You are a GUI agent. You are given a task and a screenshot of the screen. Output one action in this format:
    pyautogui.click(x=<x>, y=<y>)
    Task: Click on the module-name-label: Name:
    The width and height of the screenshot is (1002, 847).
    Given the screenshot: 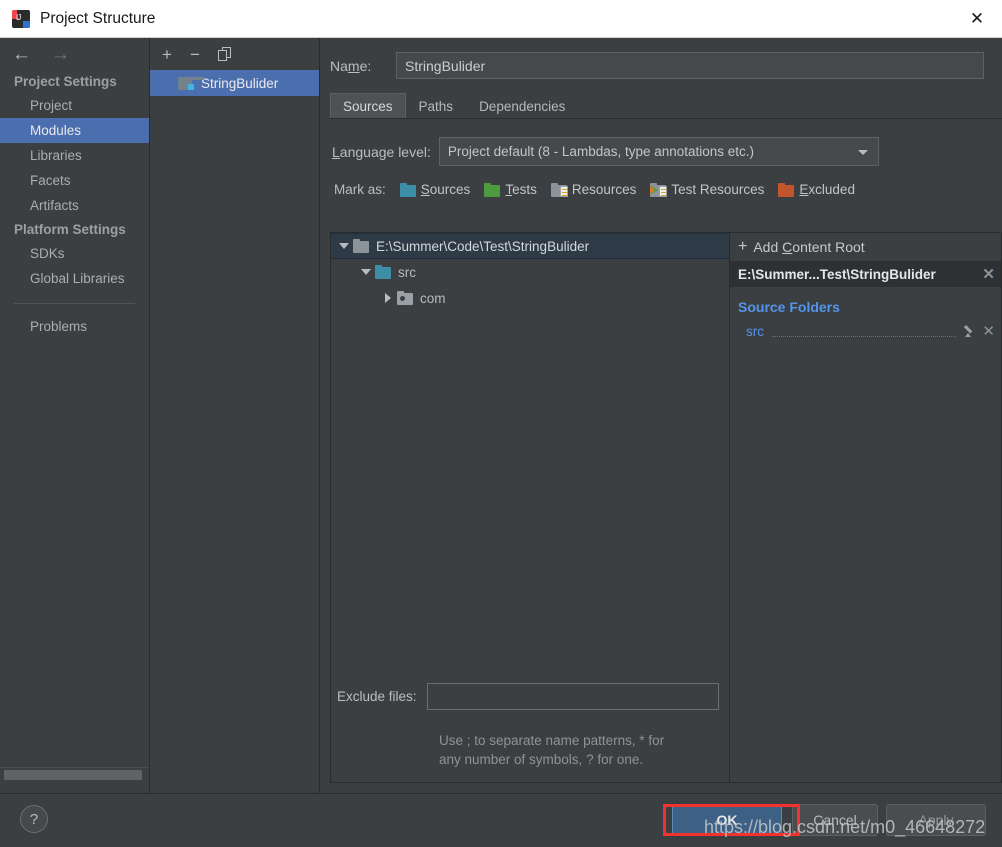 What is the action you would take?
    pyautogui.click(x=351, y=65)
    